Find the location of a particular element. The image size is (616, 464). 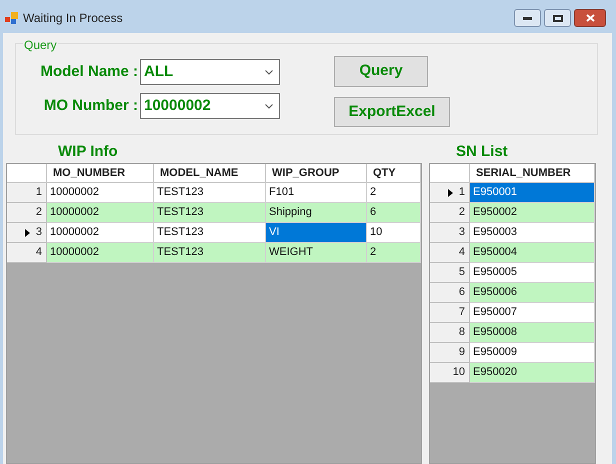

window-title: Waiting In Process is located at coordinates (73, 18).